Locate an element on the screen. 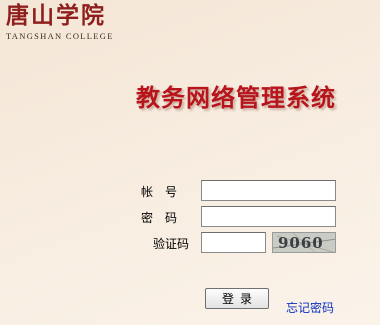 This screenshot has width=380, height=325. college-logo: 唐山学院 TANGSHAN COLLEGE is located at coordinates (60, 21).